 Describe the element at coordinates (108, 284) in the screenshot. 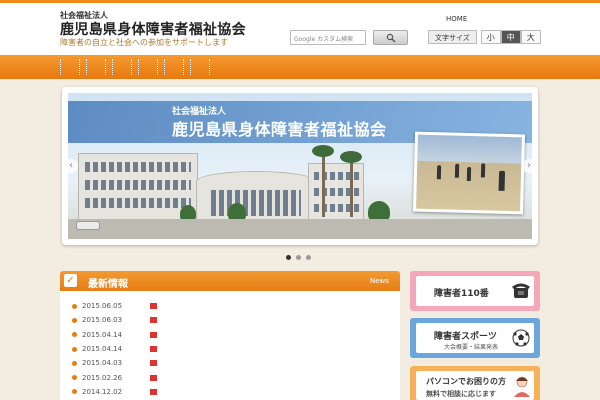

I see `news-title: 最新情報` at that location.